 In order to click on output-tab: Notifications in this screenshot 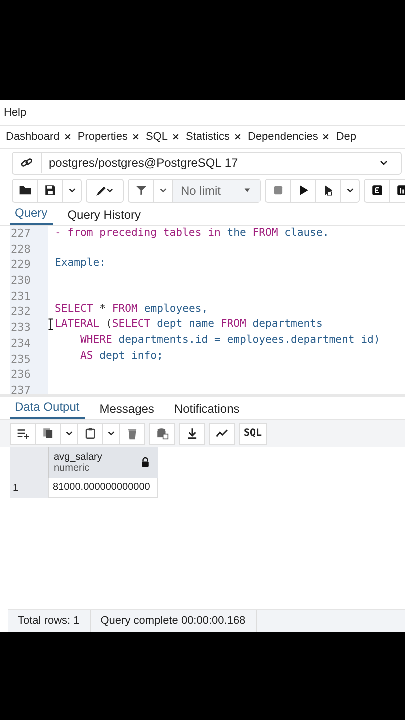, I will do `click(207, 410)`.